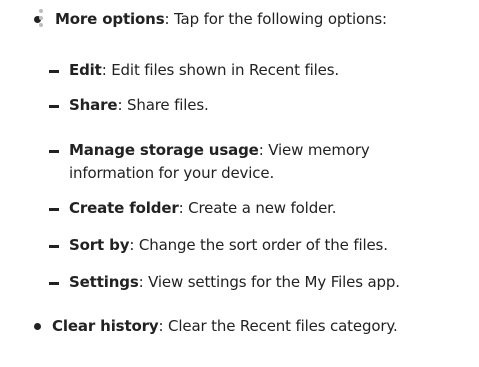 This screenshot has height=367, width=479. What do you see at coordinates (314, 150) in the screenshot?
I see `manage-storage-desc: : View memory` at bounding box center [314, 150].